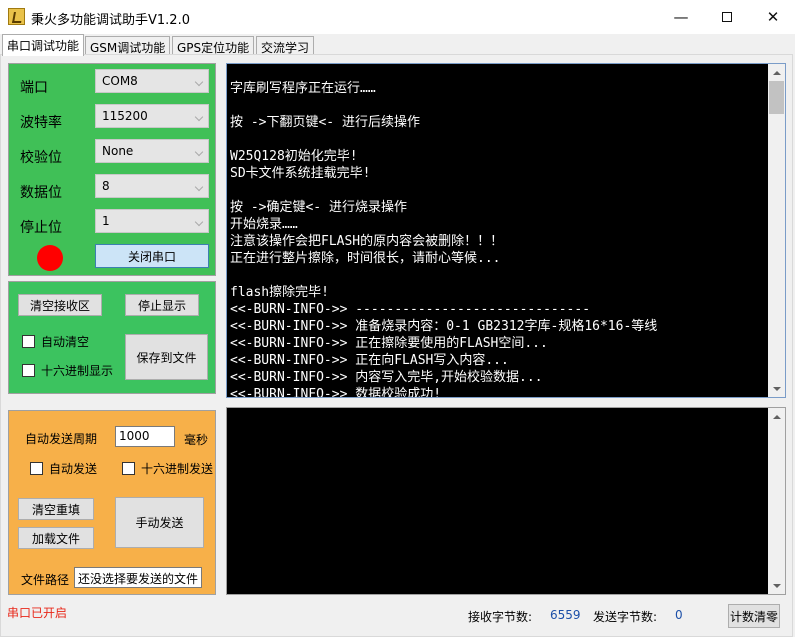  I want to click on port-select: COM8, so click(152, 81).